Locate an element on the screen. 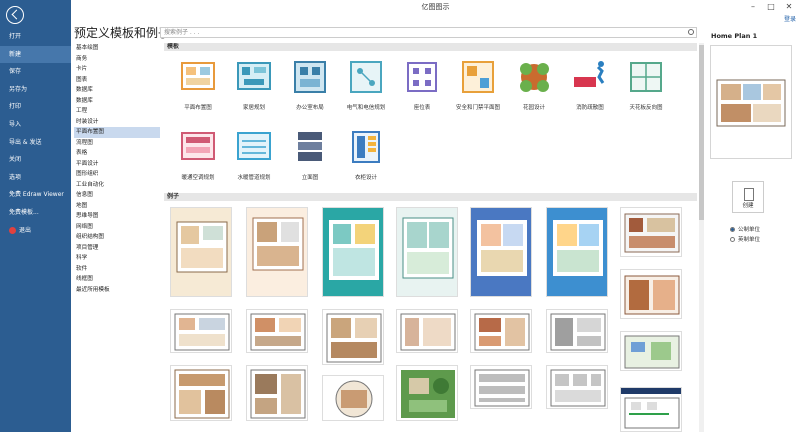  category-item: 最近所用模板 is located at coordinates (117, 290).